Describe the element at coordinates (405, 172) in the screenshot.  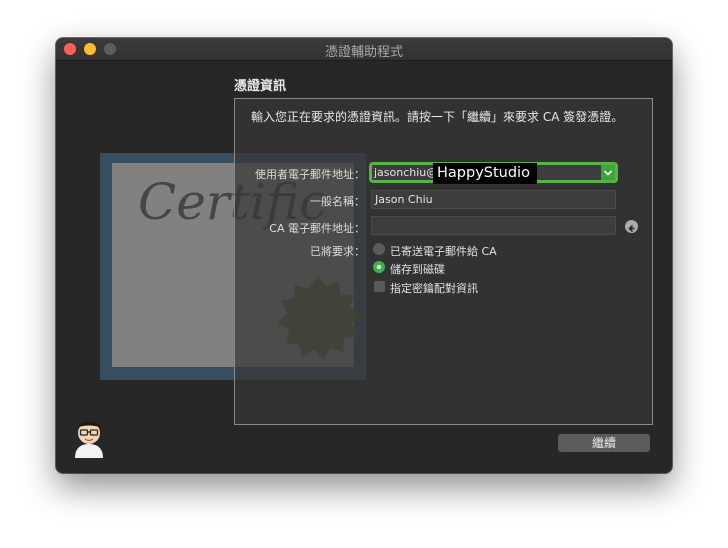
I see `user-email-input: jasonchiu@` at that location.